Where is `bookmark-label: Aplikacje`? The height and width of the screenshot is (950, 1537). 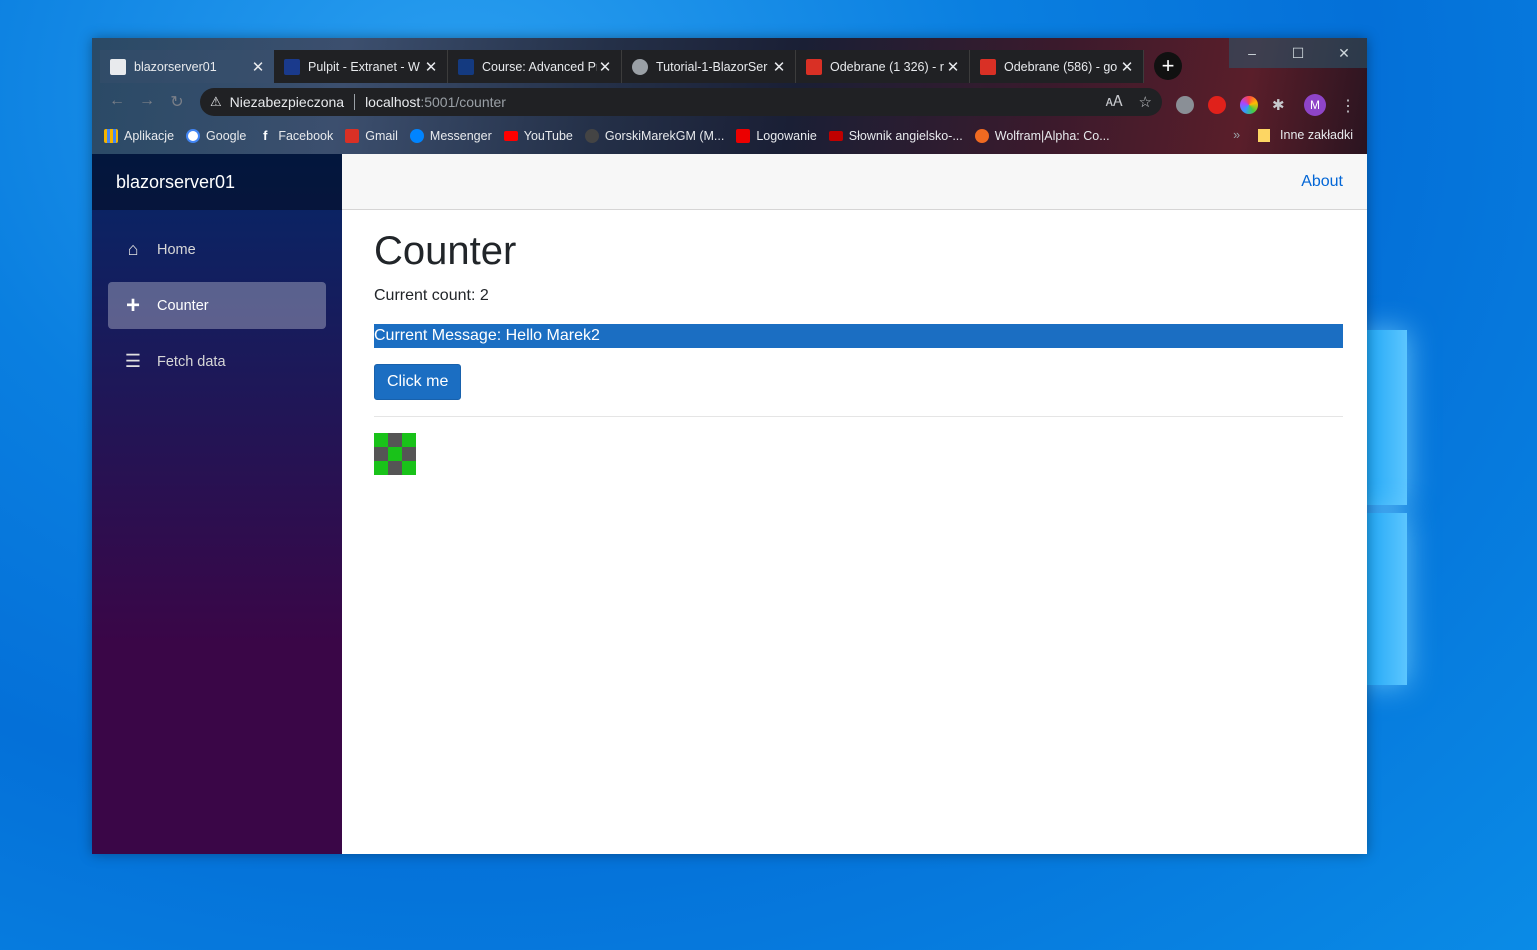
bookmark-label: Aplikacje is located at coordinates (149, 136).